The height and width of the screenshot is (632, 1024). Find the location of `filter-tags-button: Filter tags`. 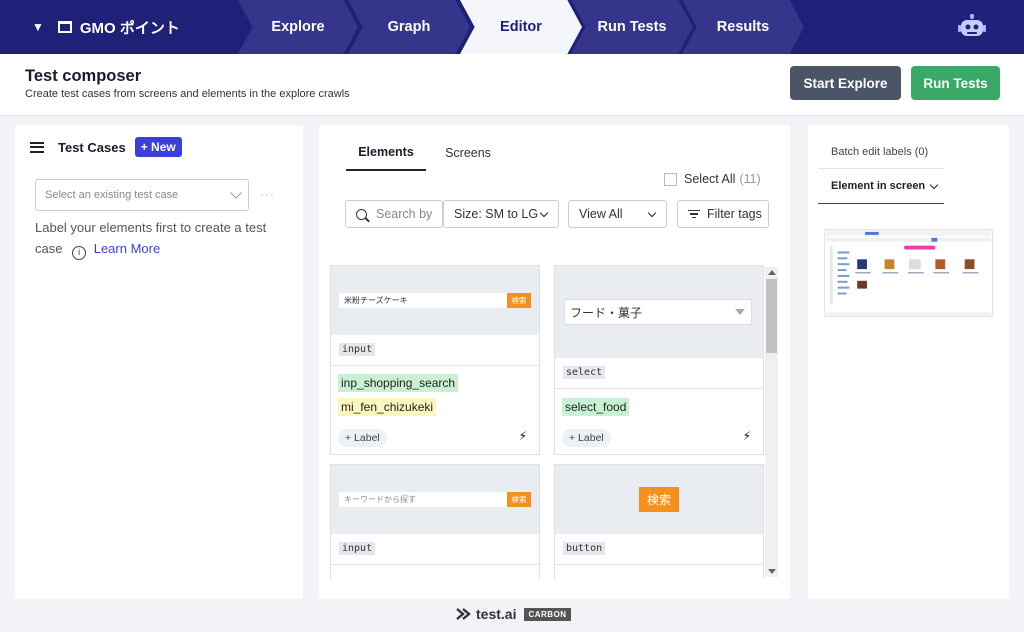

filter-tags-button: Filter tags is located at coordinates (723, 214).